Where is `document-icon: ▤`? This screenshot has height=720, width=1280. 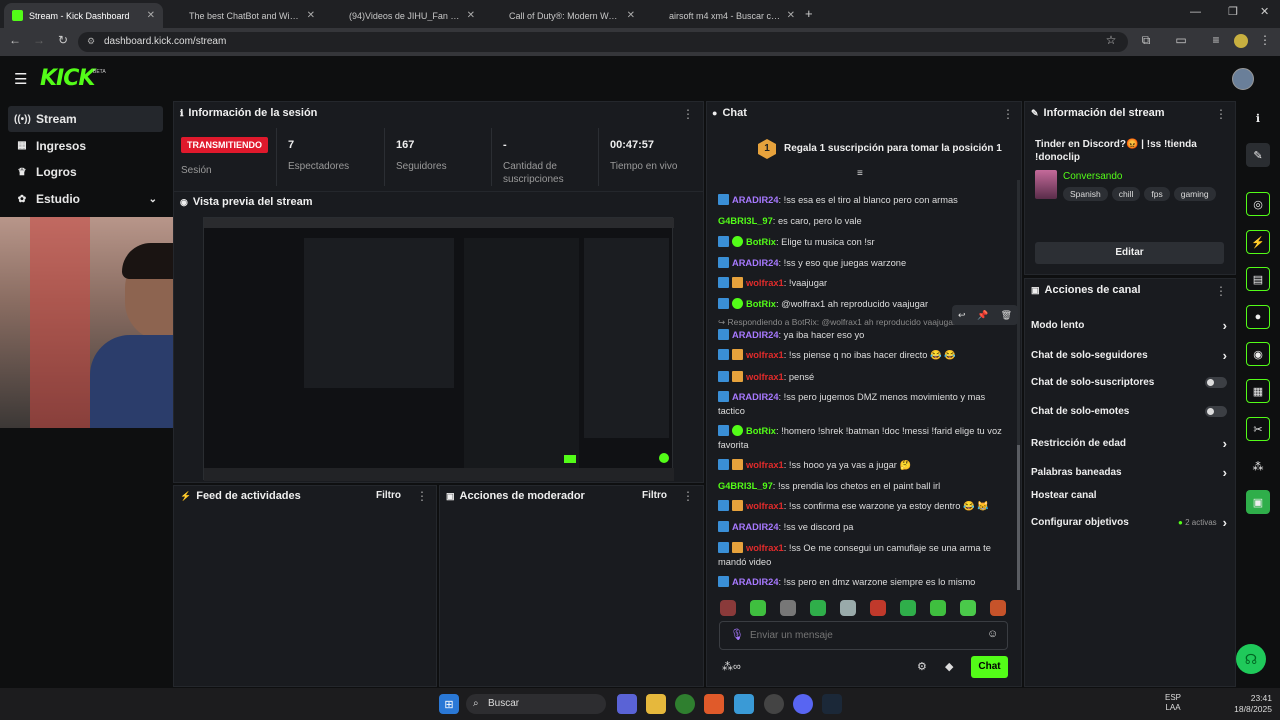 document-icon: ▤ is located at coordinates (1258, 279).